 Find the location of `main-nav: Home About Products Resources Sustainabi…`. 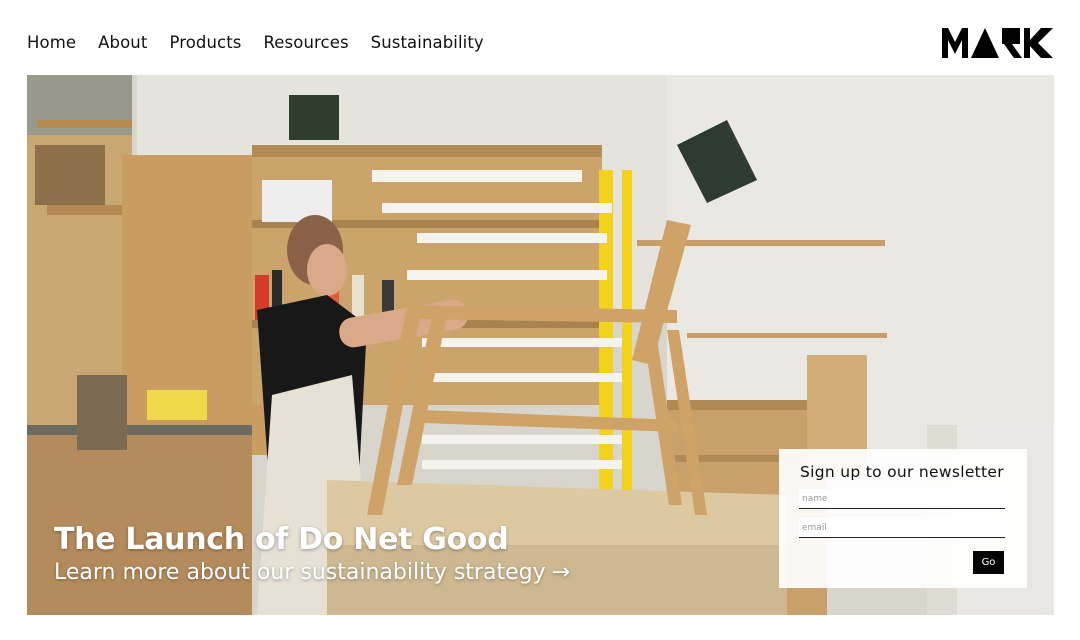

main-nav: Home About Products Resources Sustainabi… is located at coordinates (266, 43).